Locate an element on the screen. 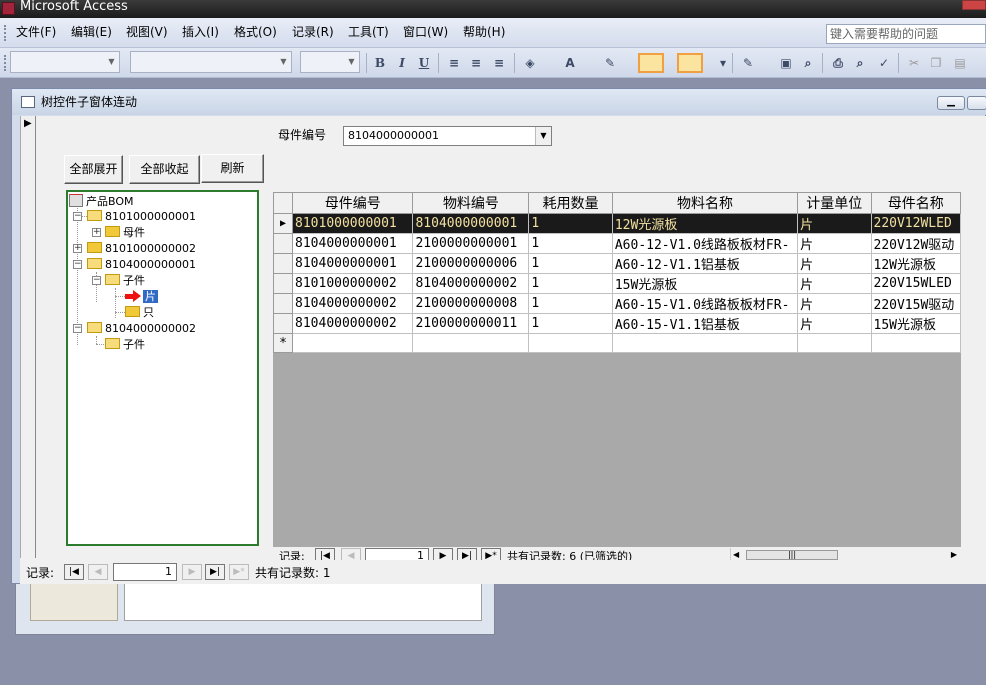  menu-view: 视图(V) is located at coordinates (147, 32).